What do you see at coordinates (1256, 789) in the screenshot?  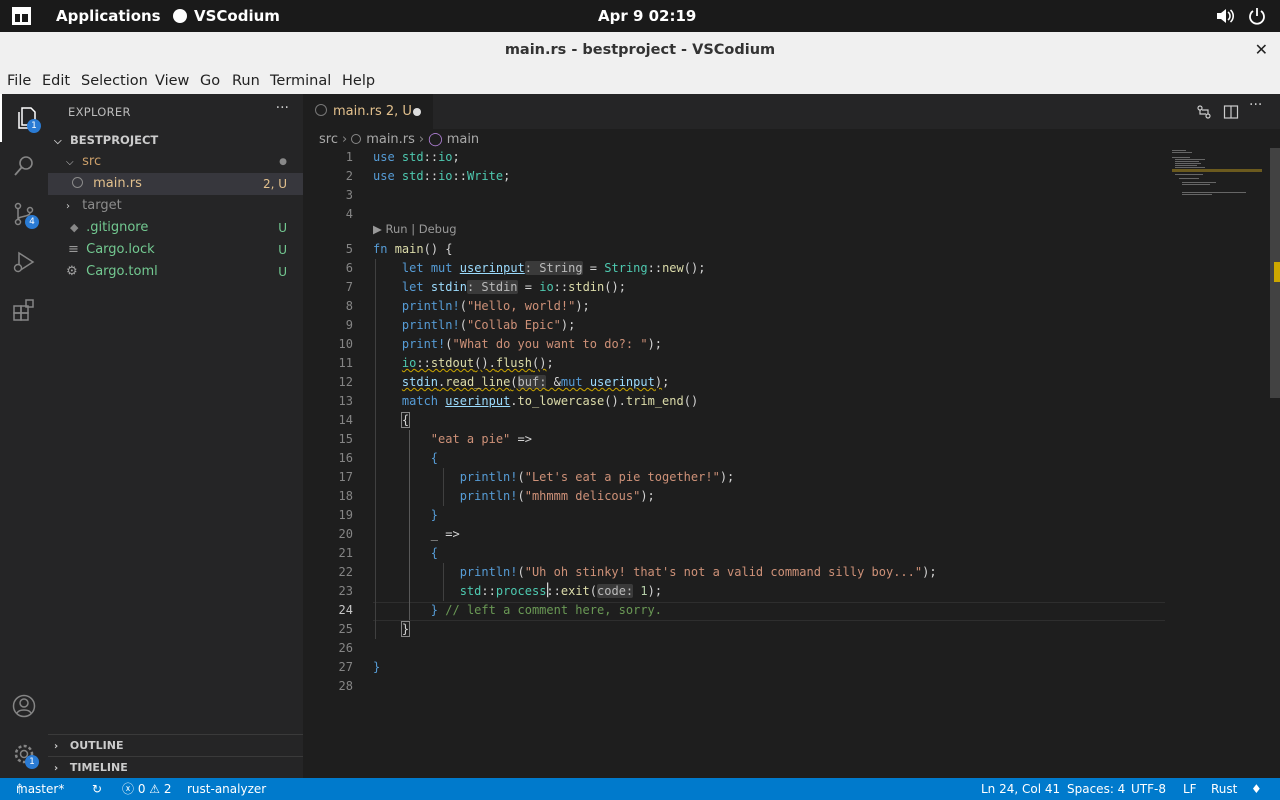 I see `notifications-bell-icon: ♦` at bounding box center [1256, 789].